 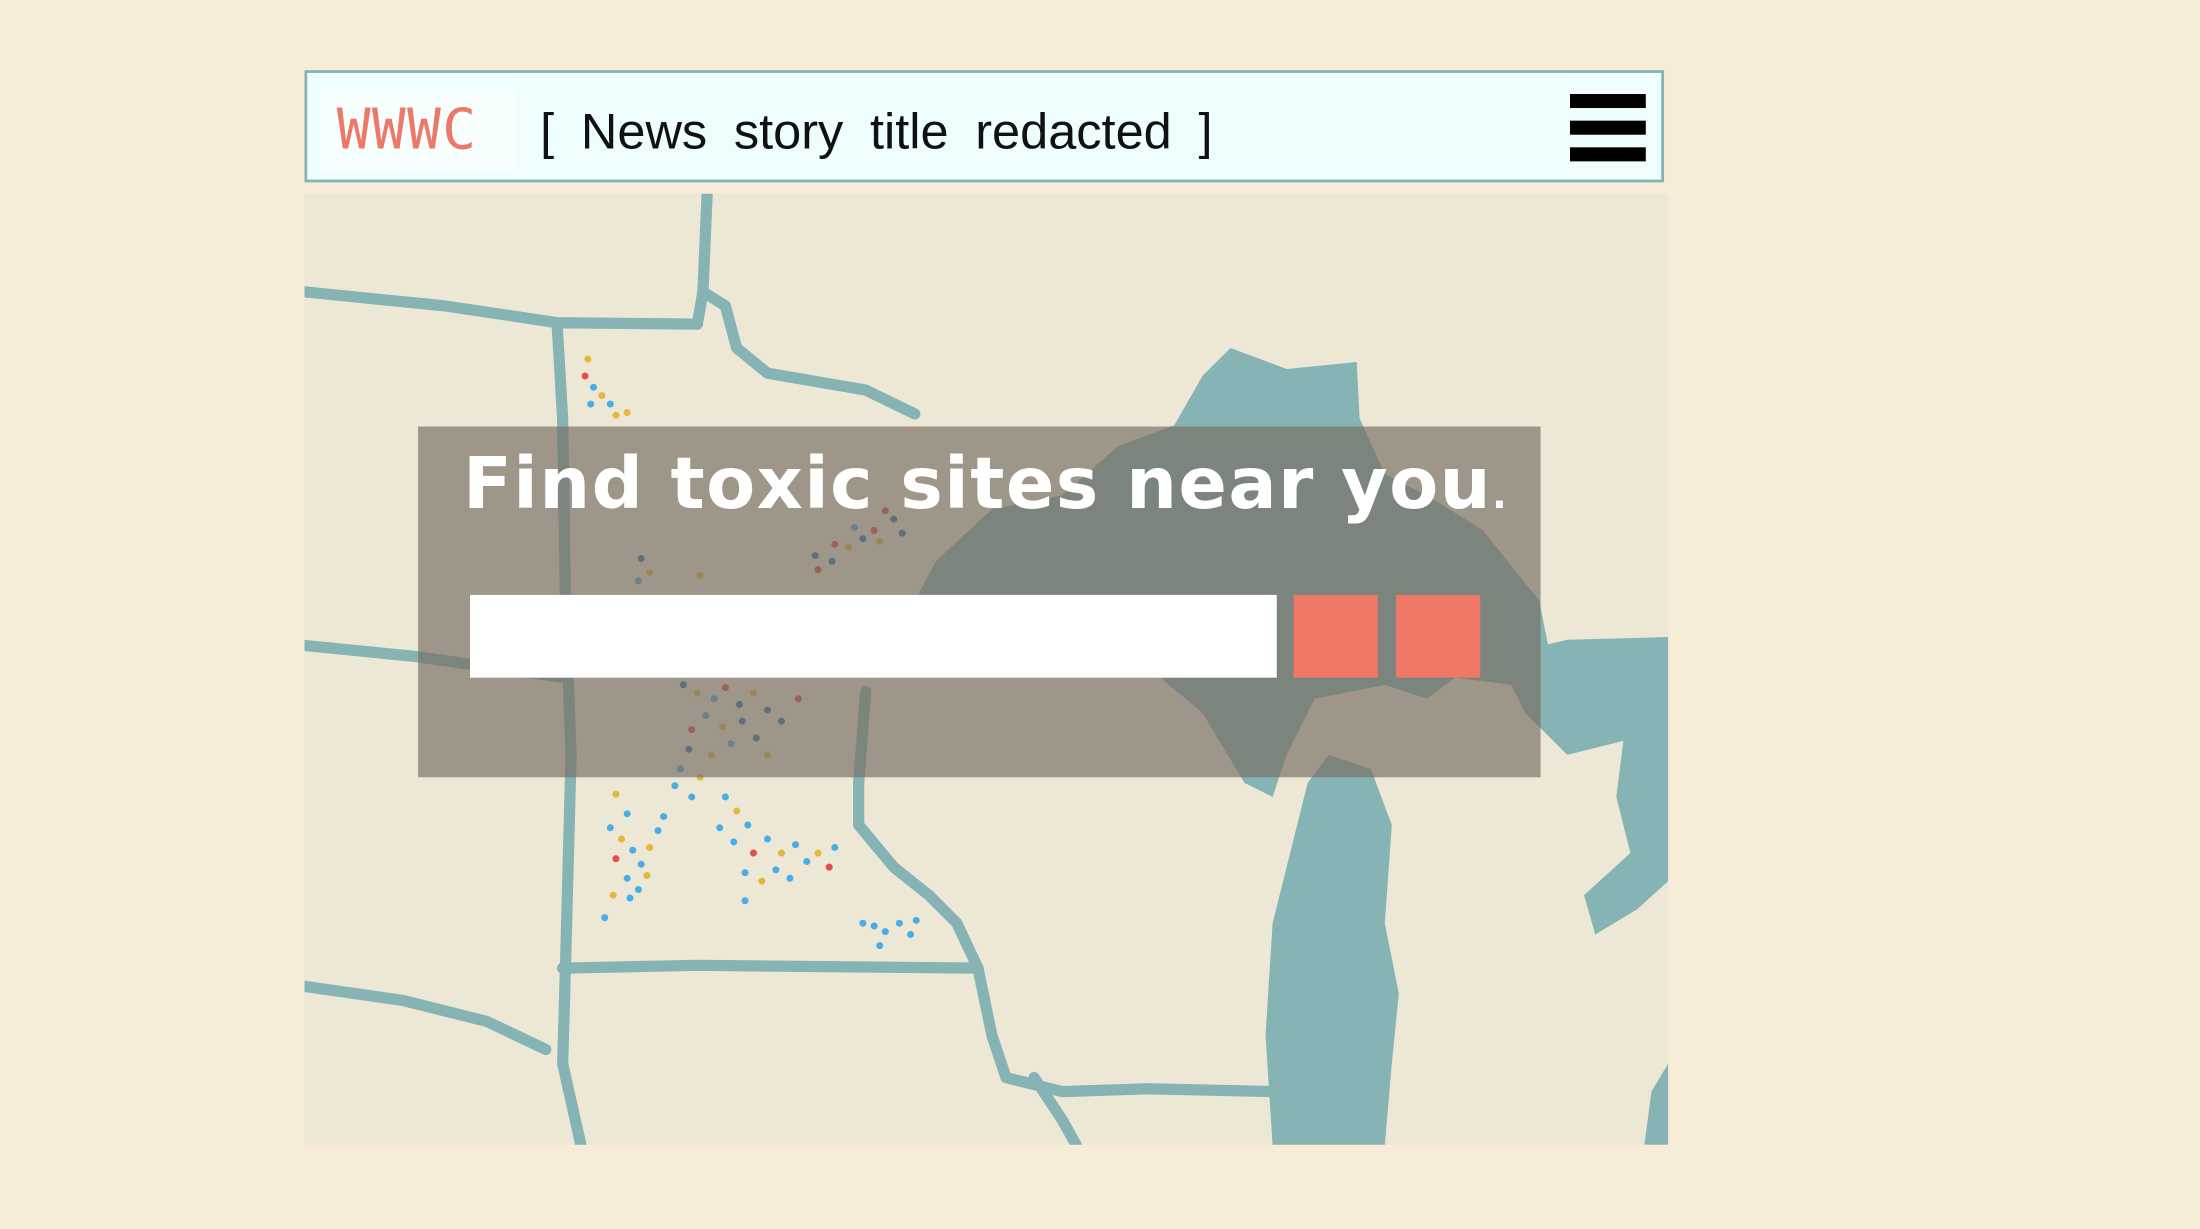 I want to click on site-logo: WWWC, so click(x=418, y=130).